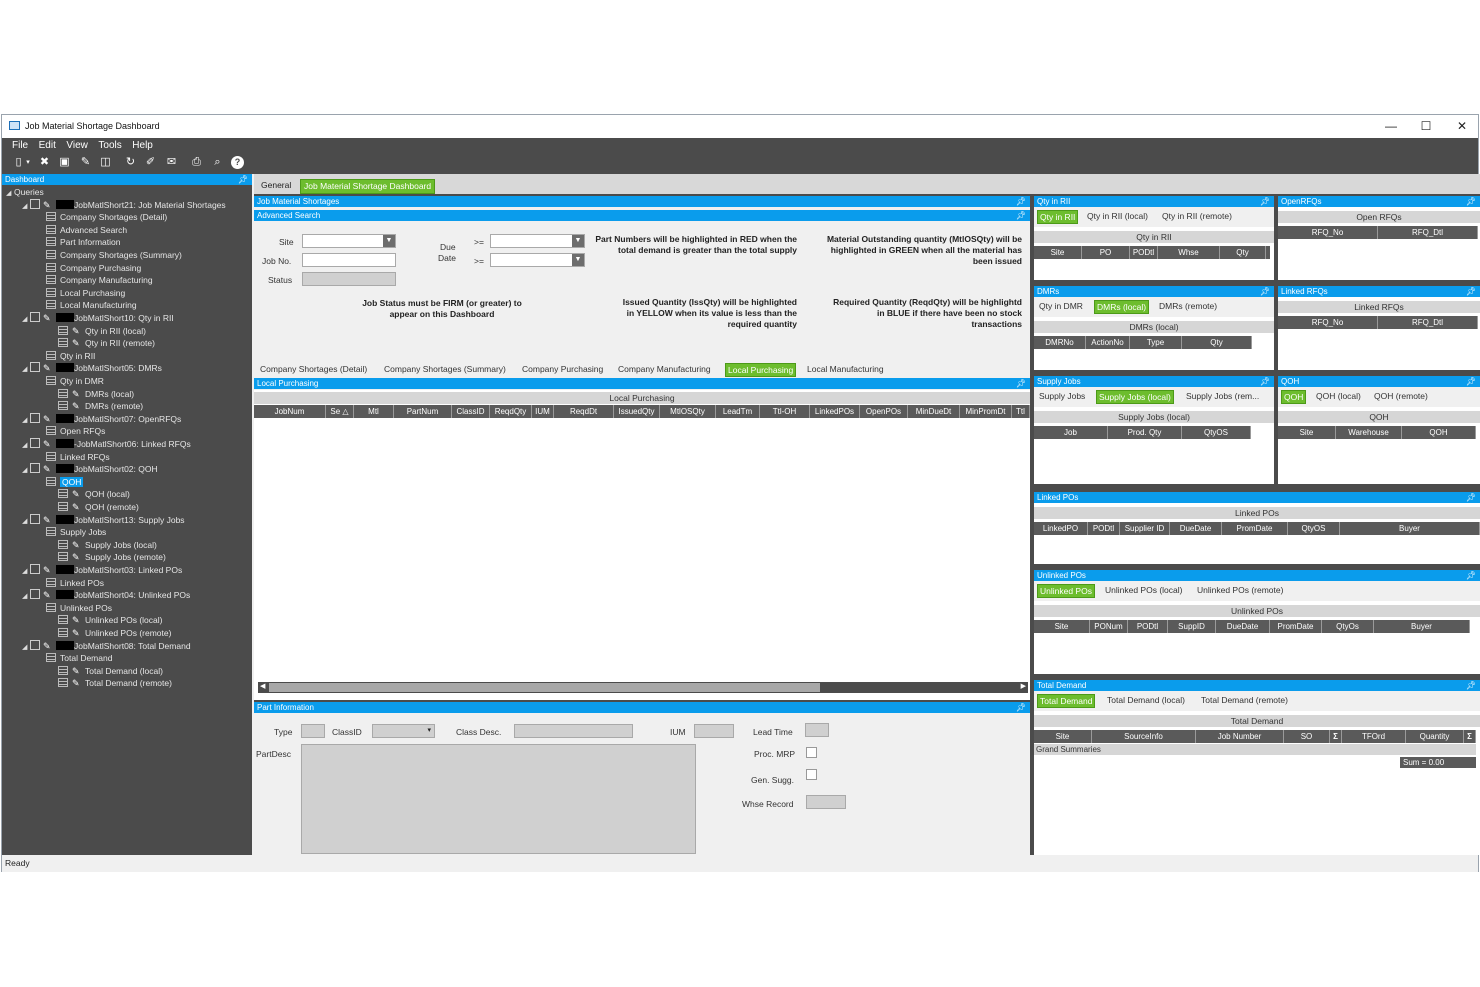 The image size is (1480, 987). Describe the element at coordinates (511, 411) in the screenshot. I see `column-header: ReqdQty` at that location.